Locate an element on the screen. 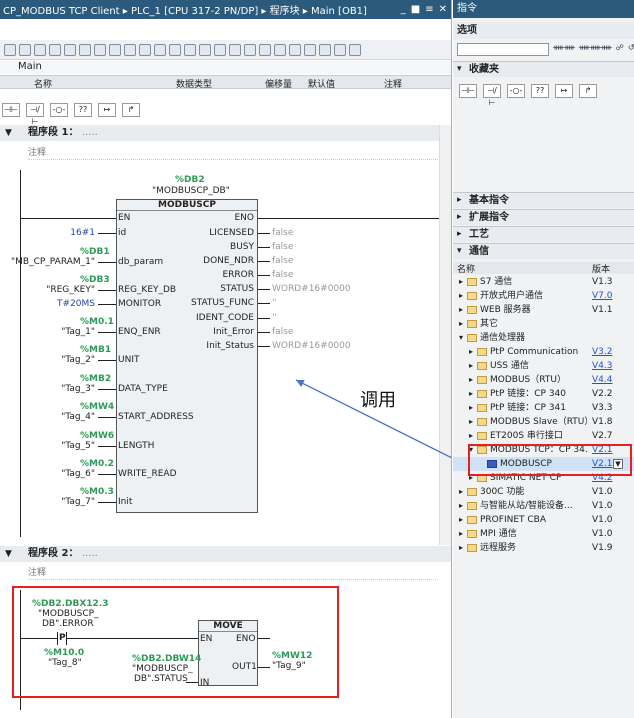 The width and height of the screenshot is (634, 718). tree-item: ▸ 300C 功能 V1.0 is located at coordinates (543, 492).